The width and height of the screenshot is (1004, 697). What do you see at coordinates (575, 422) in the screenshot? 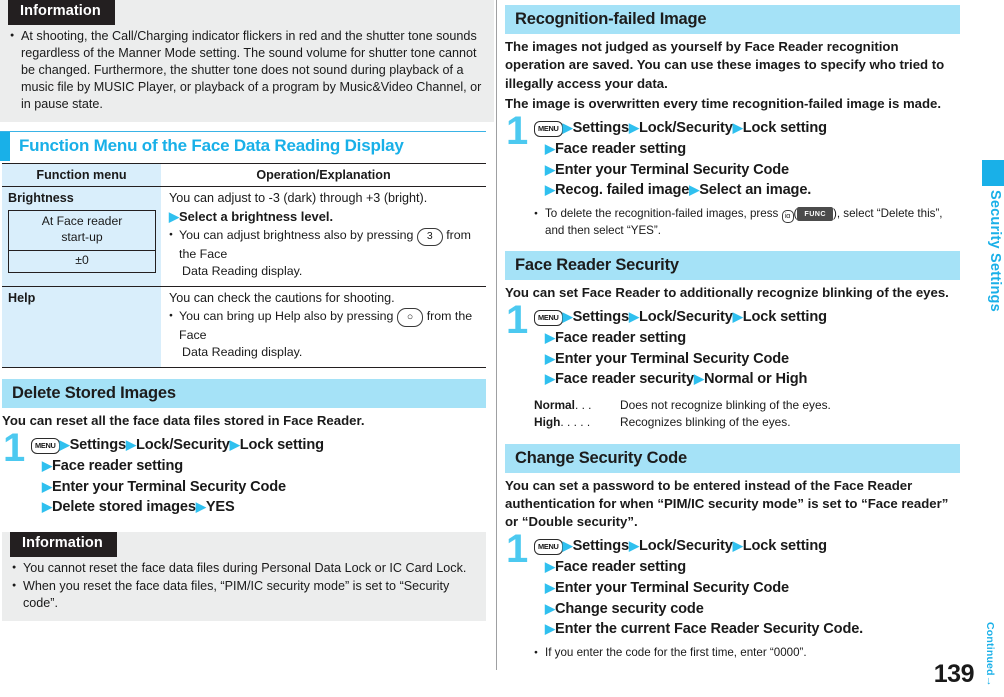
I see `definition-dots: . . . . .` at bounding box center [575, 422].